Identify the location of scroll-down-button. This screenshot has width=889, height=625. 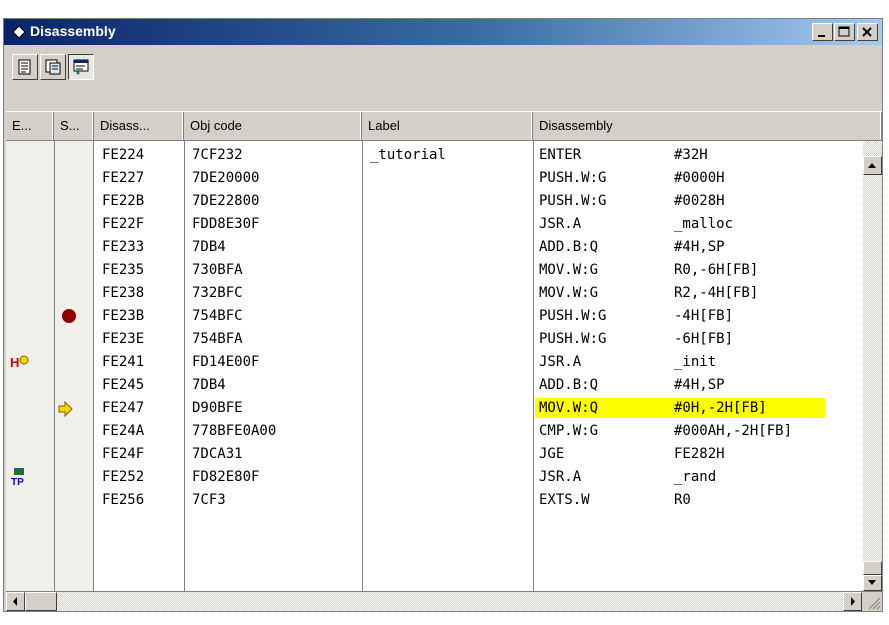
(872, 583).